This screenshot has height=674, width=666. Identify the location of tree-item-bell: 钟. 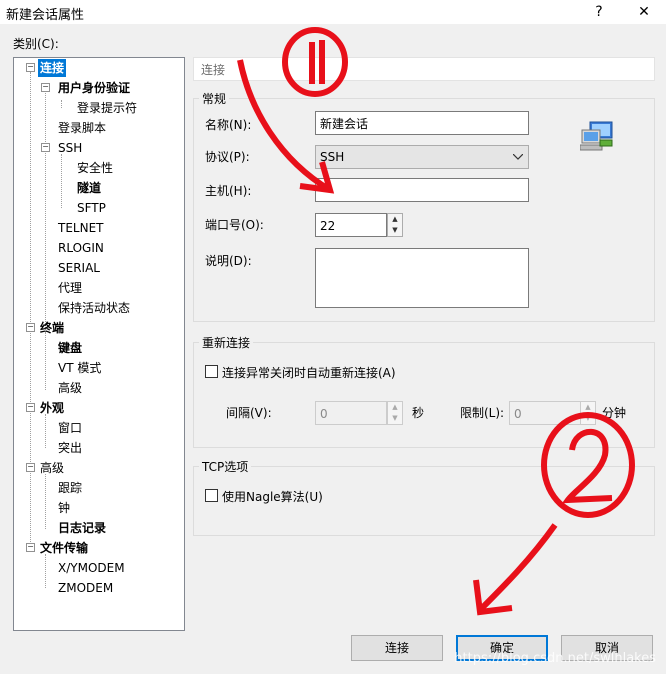
(64, 508).